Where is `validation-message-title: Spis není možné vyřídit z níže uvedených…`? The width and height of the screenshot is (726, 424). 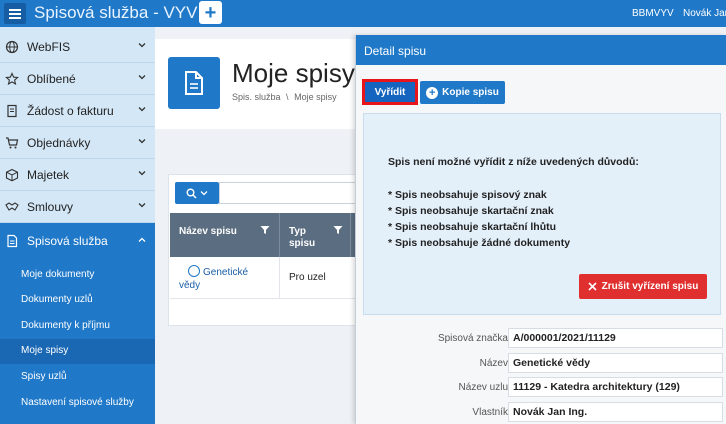 validation-message-title: Spis není možné vyřídit z níže uvedených… is located at coordinates (513, 162).